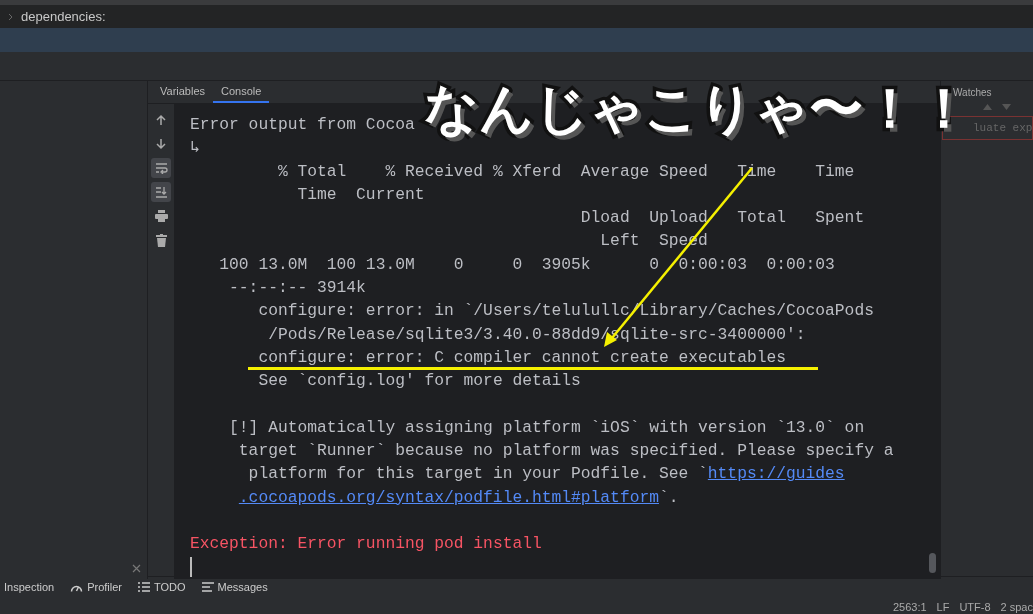  I want to click on close-icon, so click(136, 568).